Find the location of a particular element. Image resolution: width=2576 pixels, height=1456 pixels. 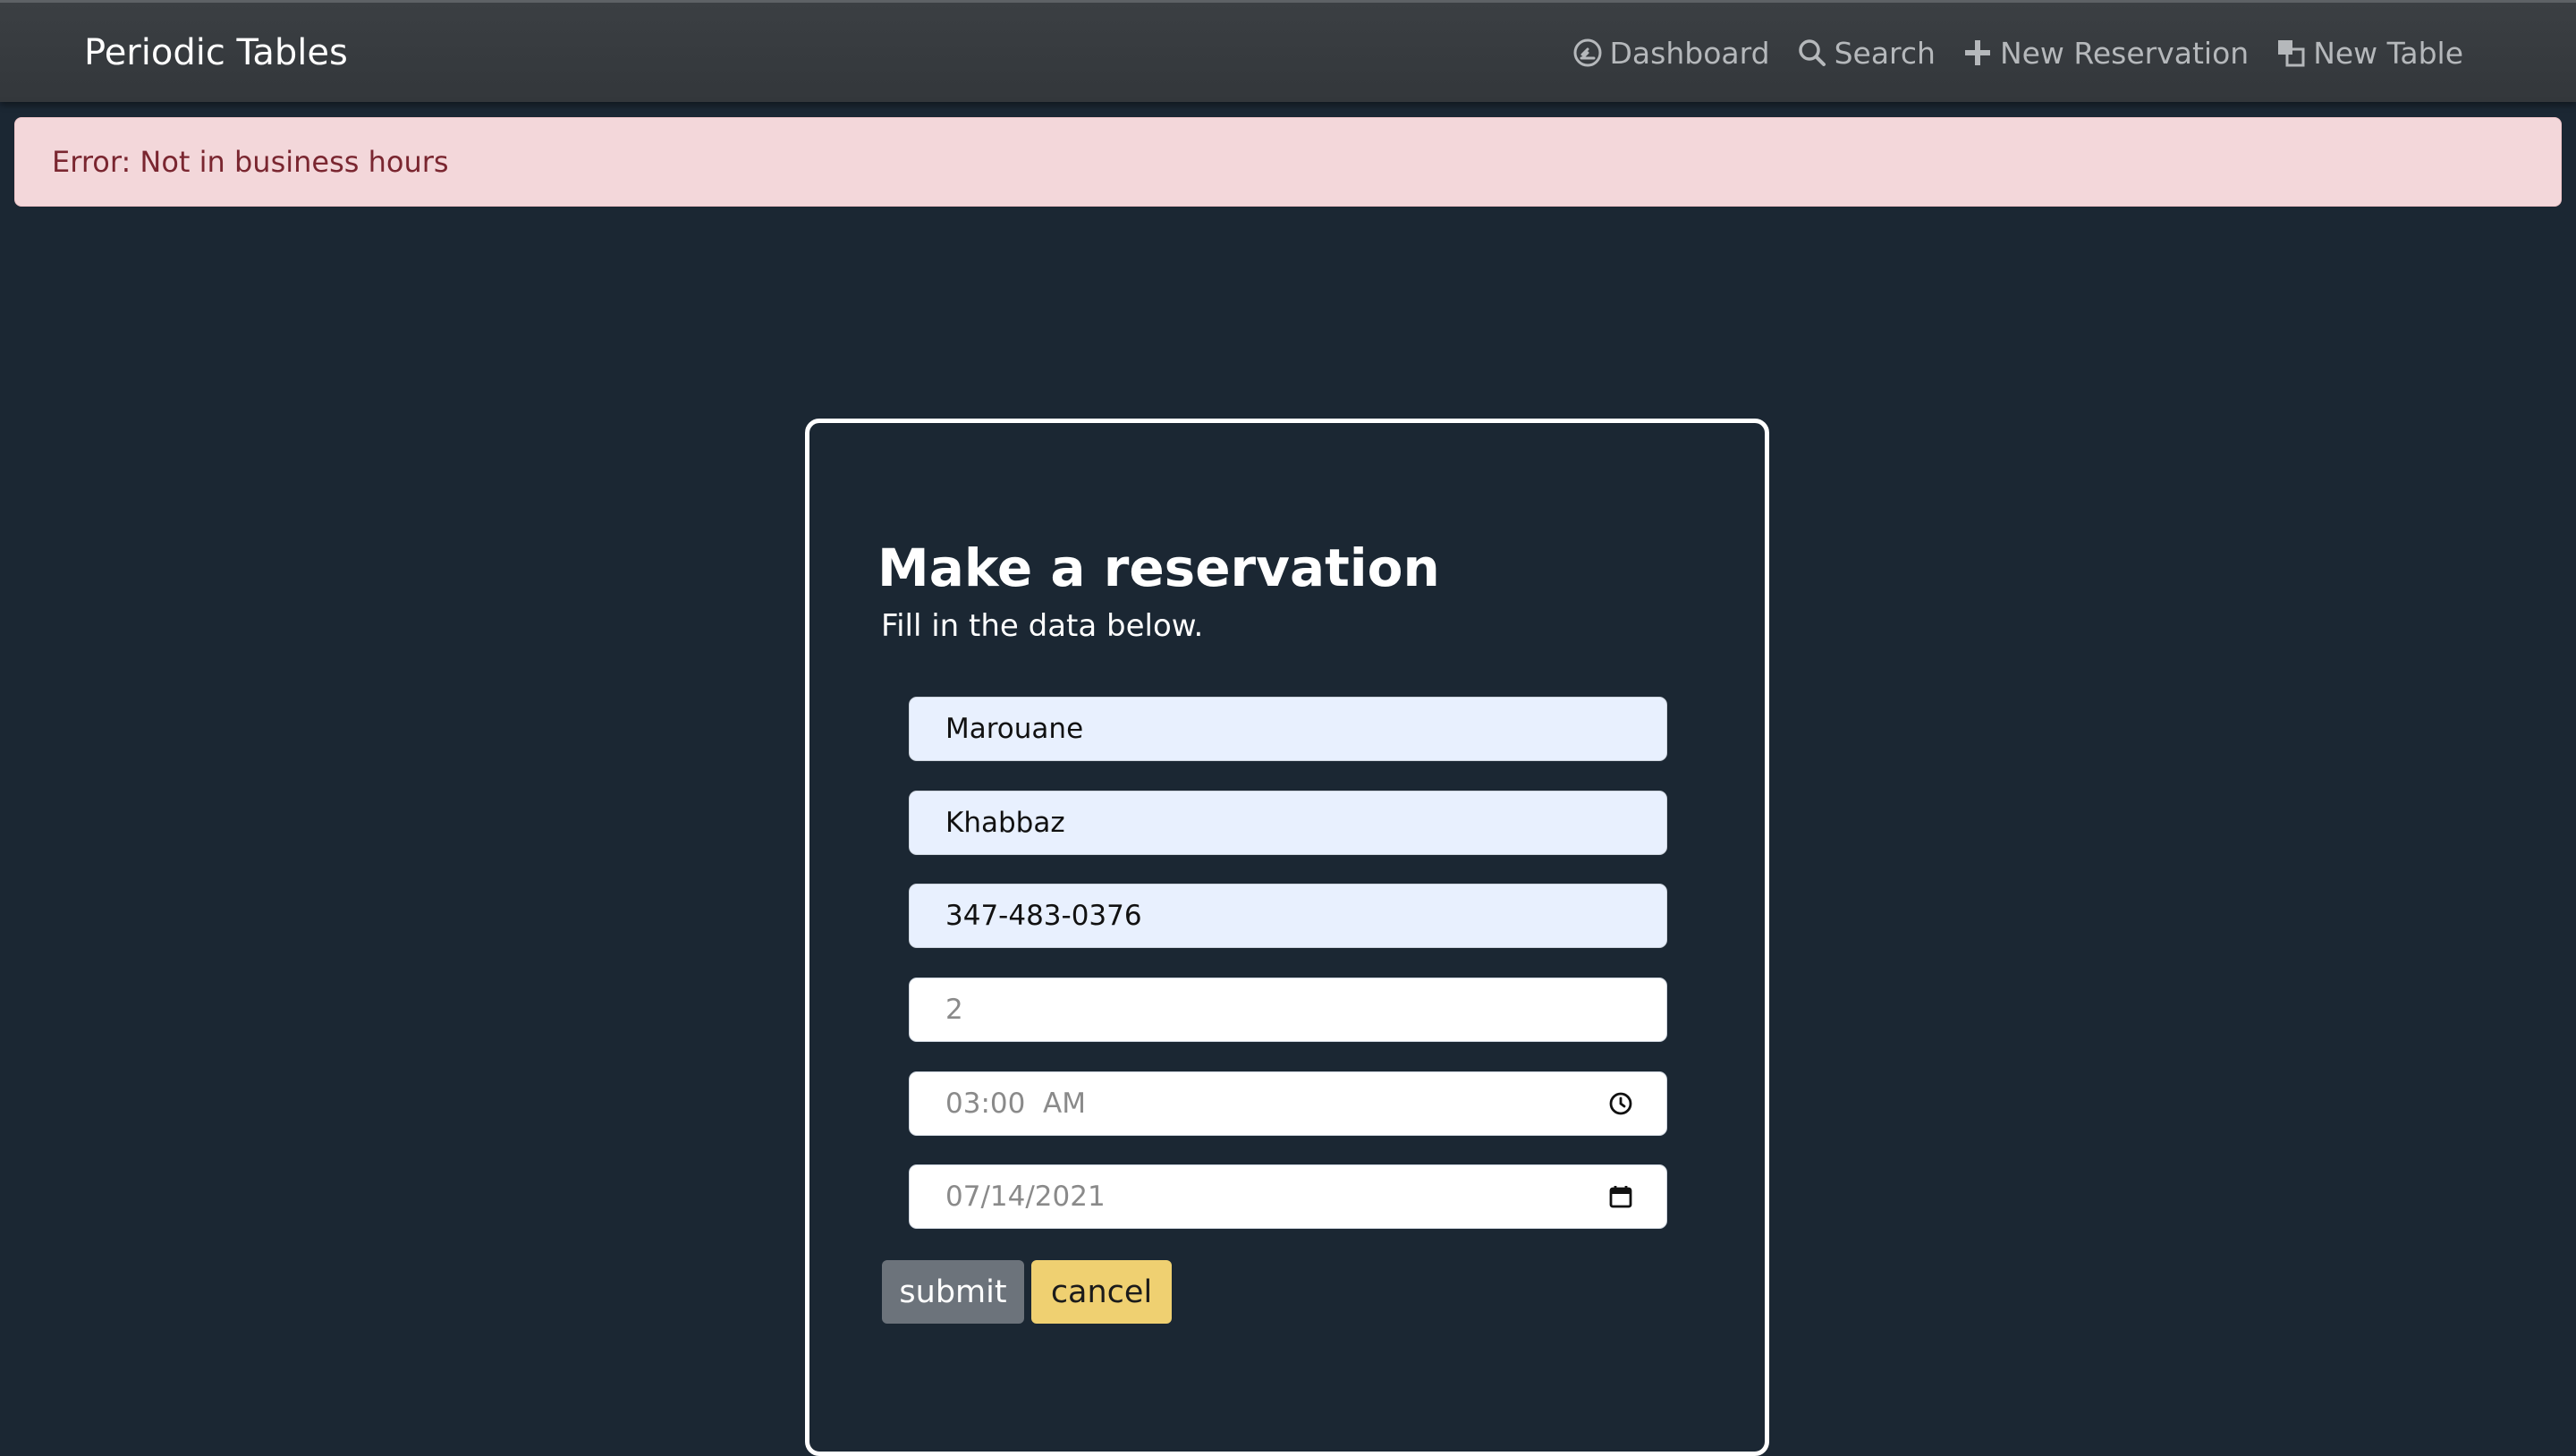

reservation-date-input: 07/14/2021 is located at coordinates (1288, 1196).